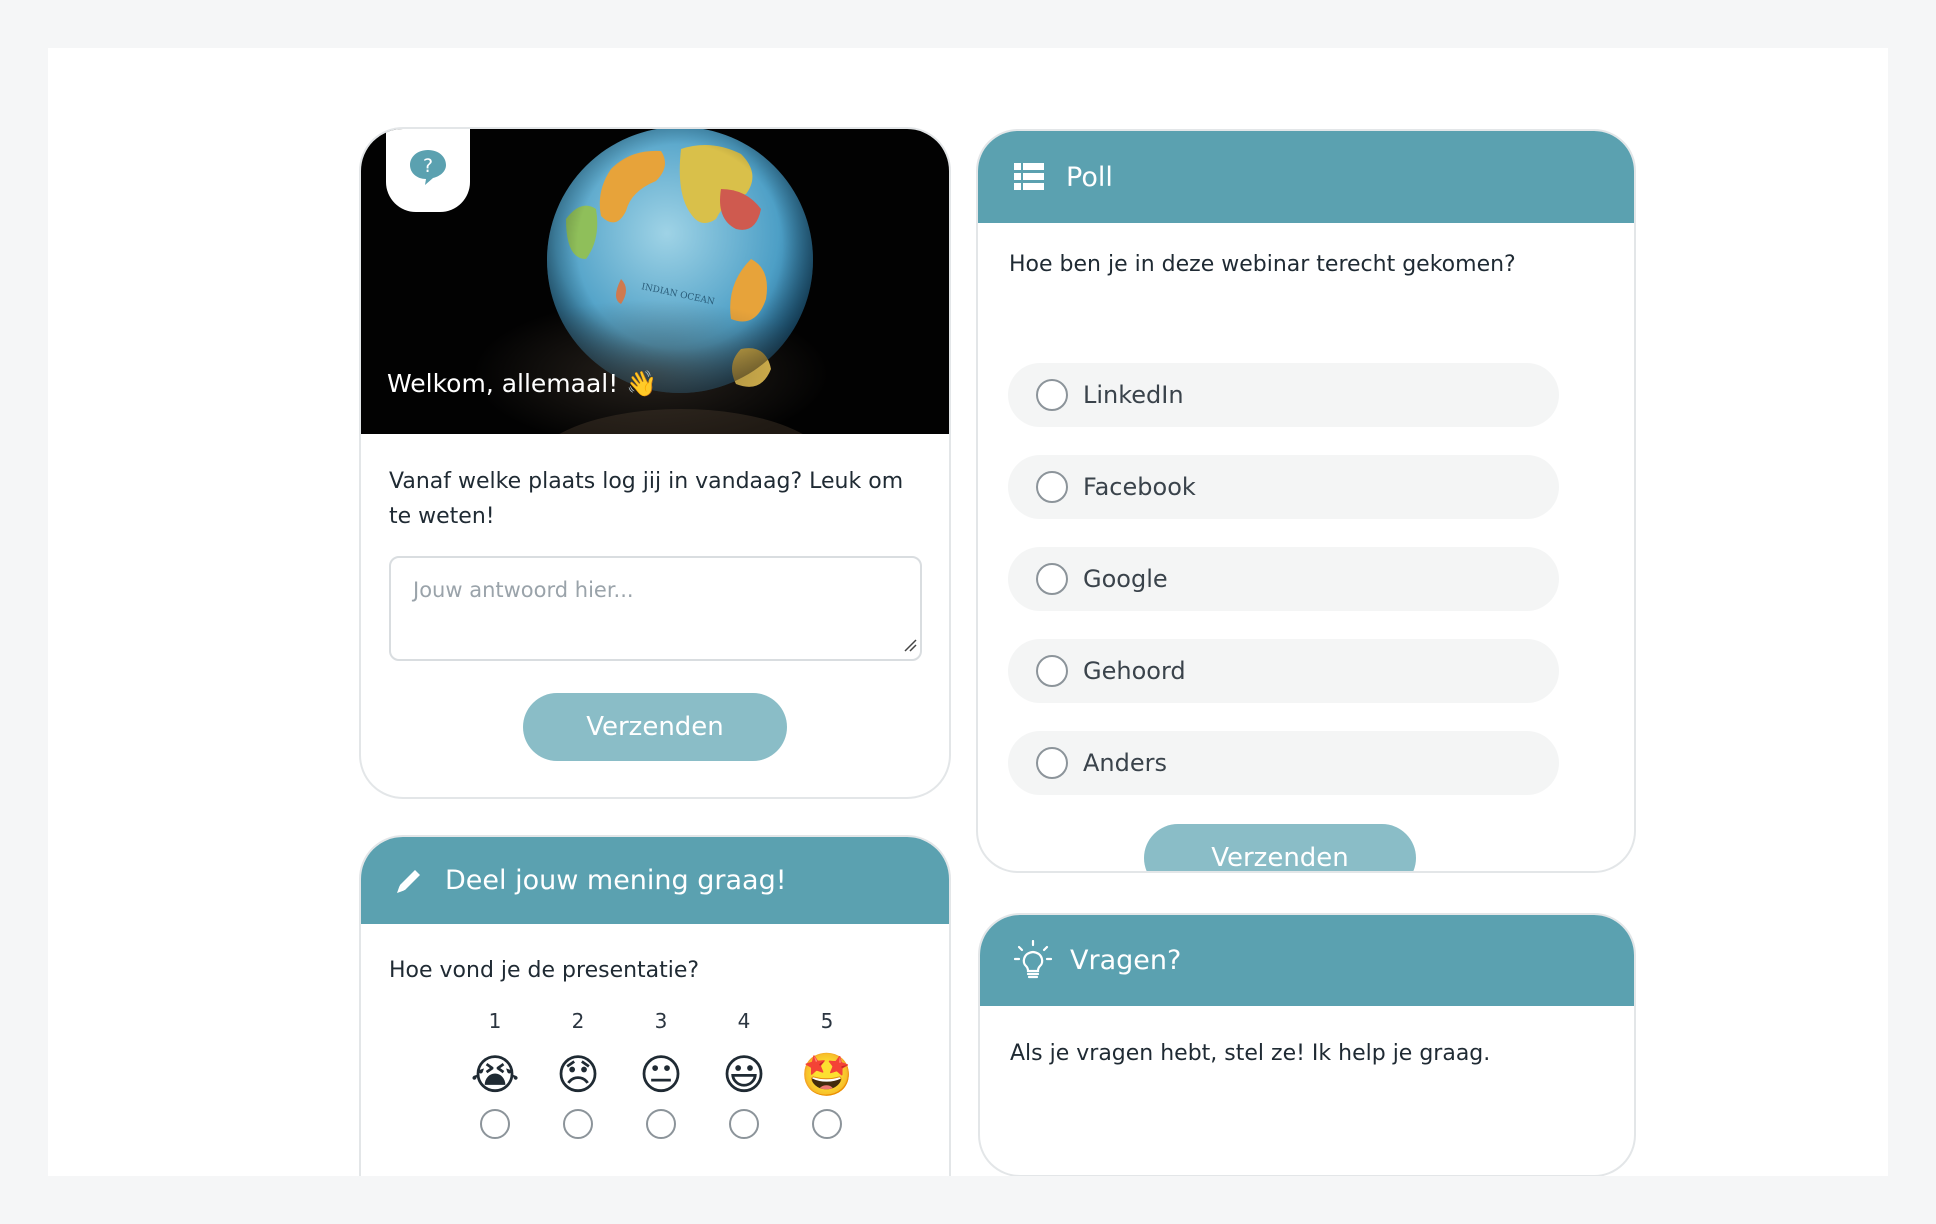 This screenshot has width=1936, height=1224. I want to click on poll-option-facebook: Facebook, so click(1283, 487).